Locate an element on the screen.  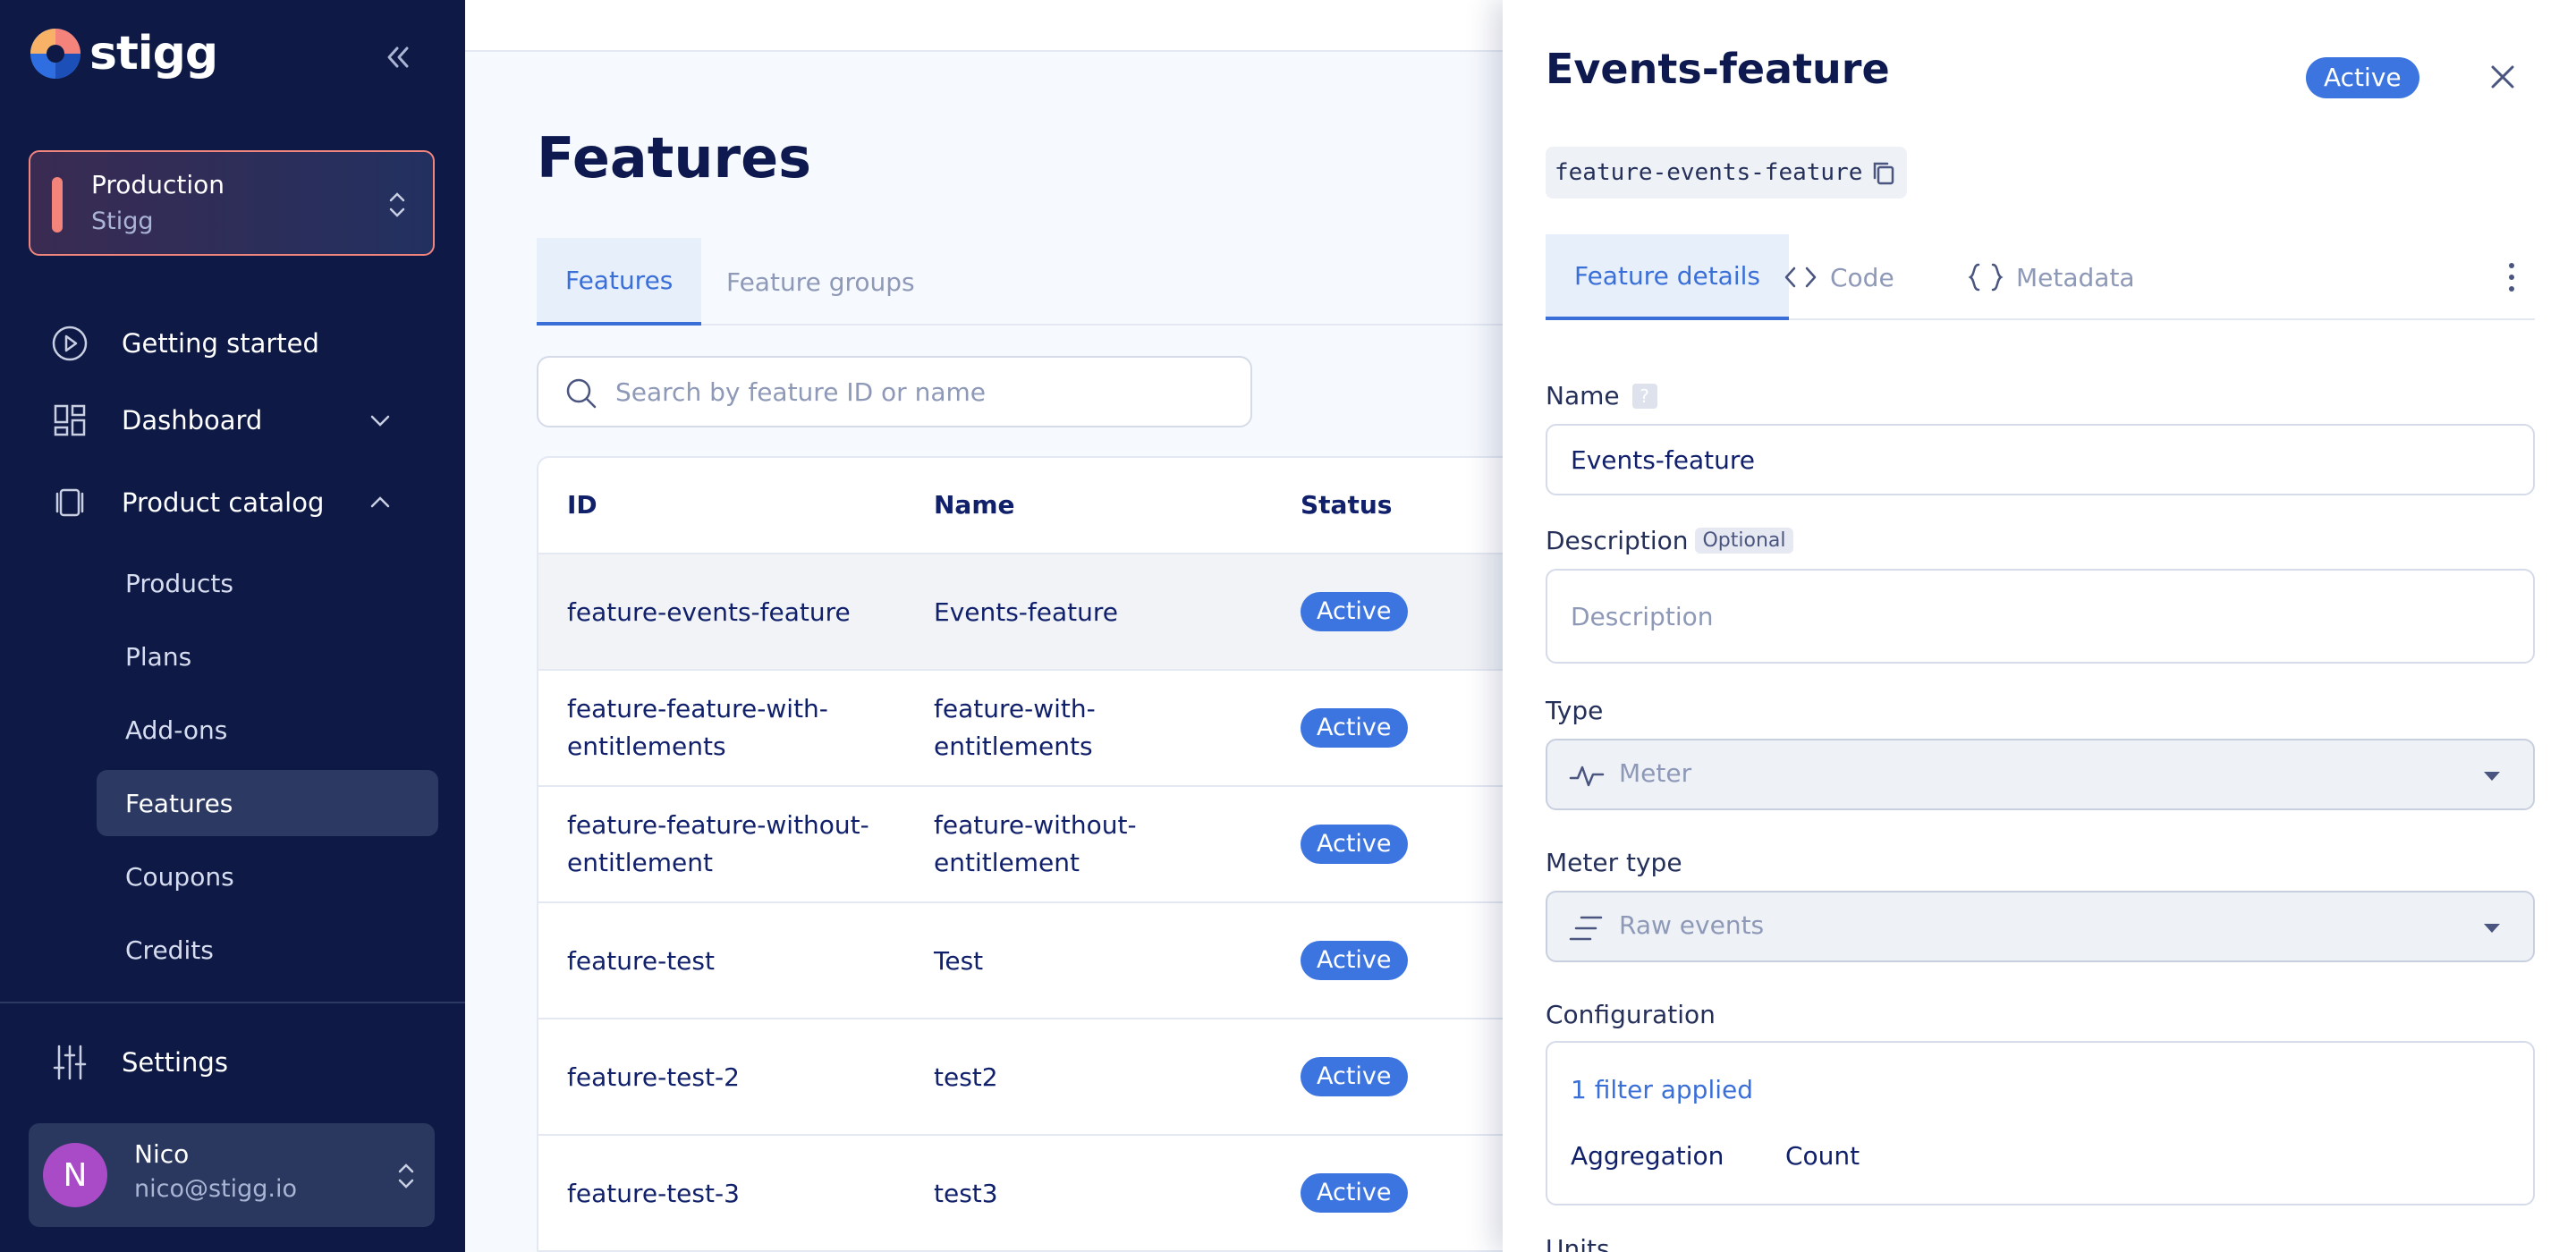
chevron-up-icon is located at coordinates (380, 502).